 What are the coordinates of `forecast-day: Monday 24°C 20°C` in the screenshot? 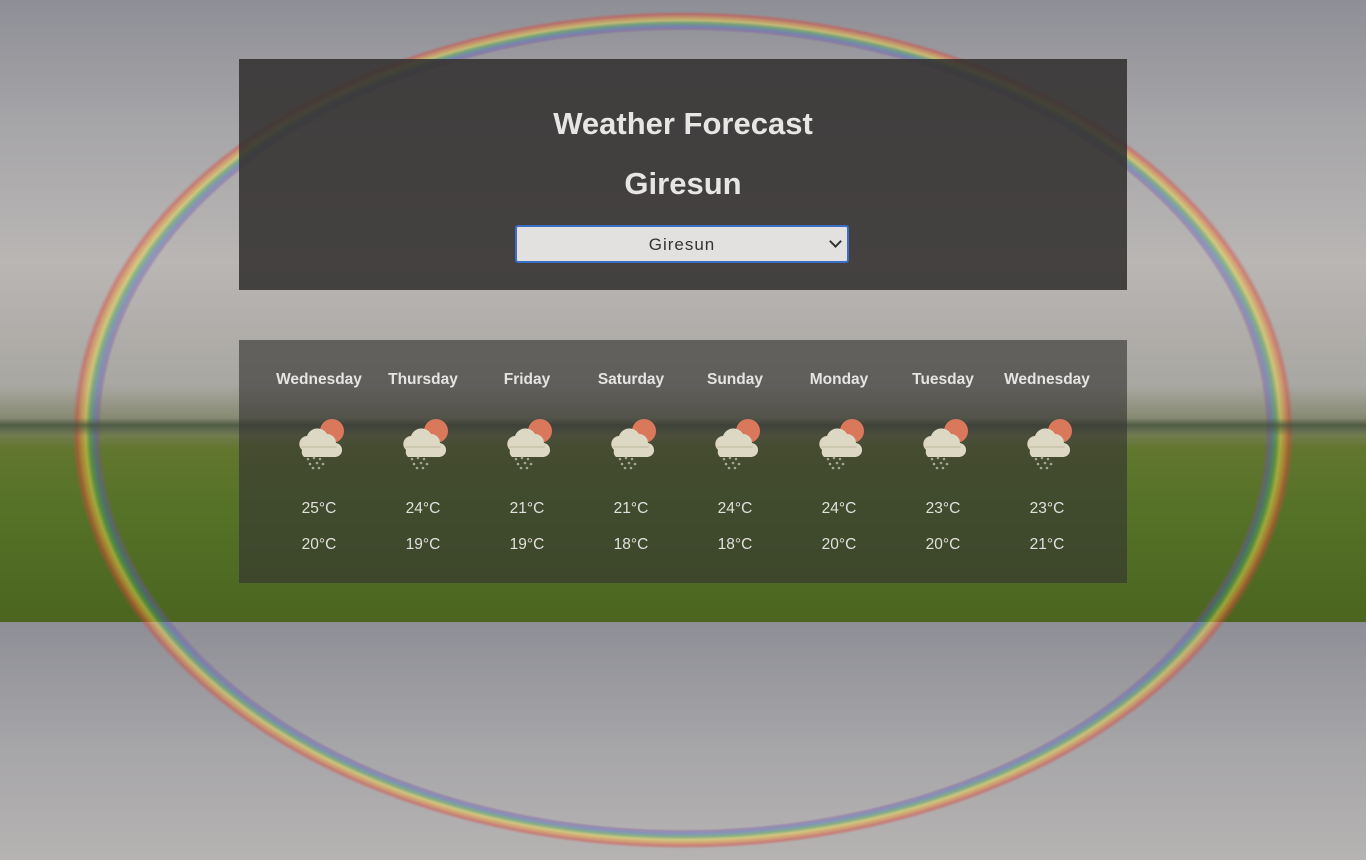 It's located at (839, 461).